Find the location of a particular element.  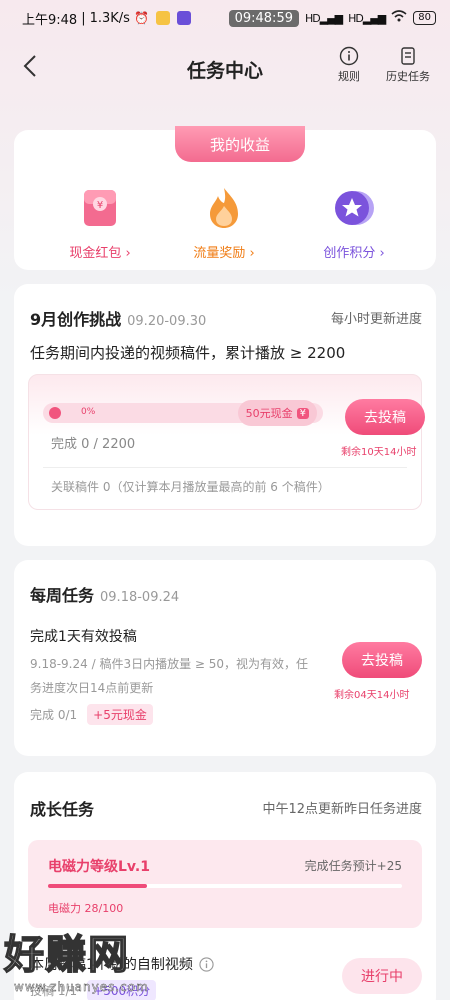

growth-task-name: 本周投稿1个新的自制视频 is located at coordinates (122, 964).